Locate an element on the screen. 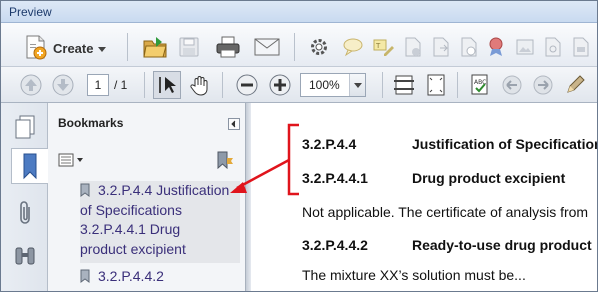 The image size is (598, 292). section-heading: Justification of Specifications is located at coordinates (505, 144).